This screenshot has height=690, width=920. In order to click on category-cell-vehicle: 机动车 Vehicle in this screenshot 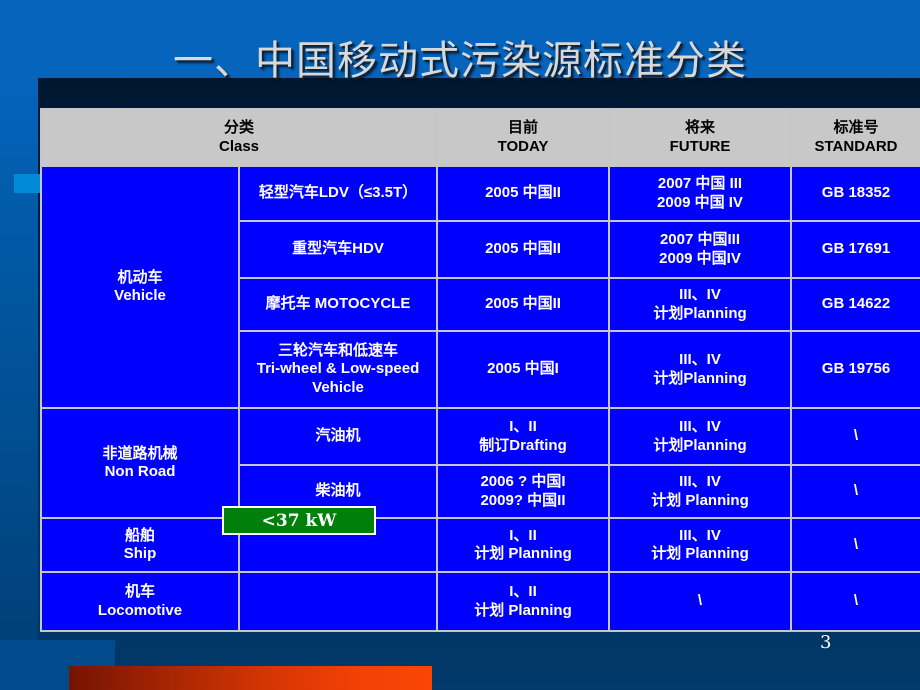, I will do `click(140, 287)`.